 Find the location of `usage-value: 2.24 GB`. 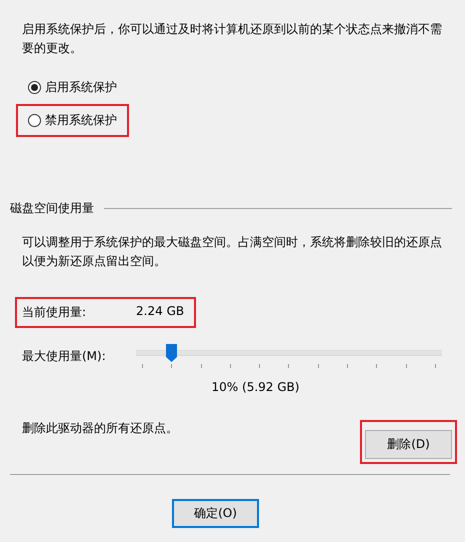

usage-value: 2.24 GB is located at coordinates (160, 312).